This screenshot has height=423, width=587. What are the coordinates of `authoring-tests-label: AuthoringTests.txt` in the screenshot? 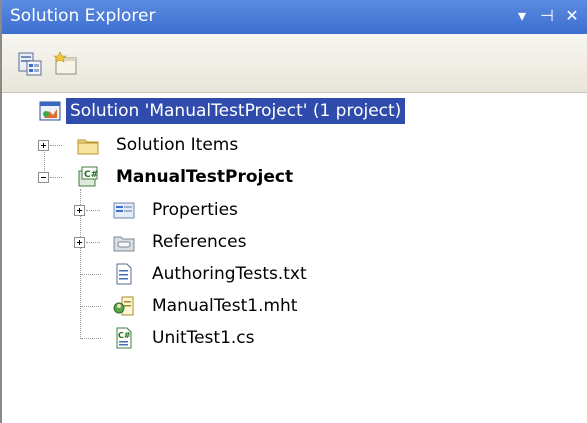 It's located at (229, 274).